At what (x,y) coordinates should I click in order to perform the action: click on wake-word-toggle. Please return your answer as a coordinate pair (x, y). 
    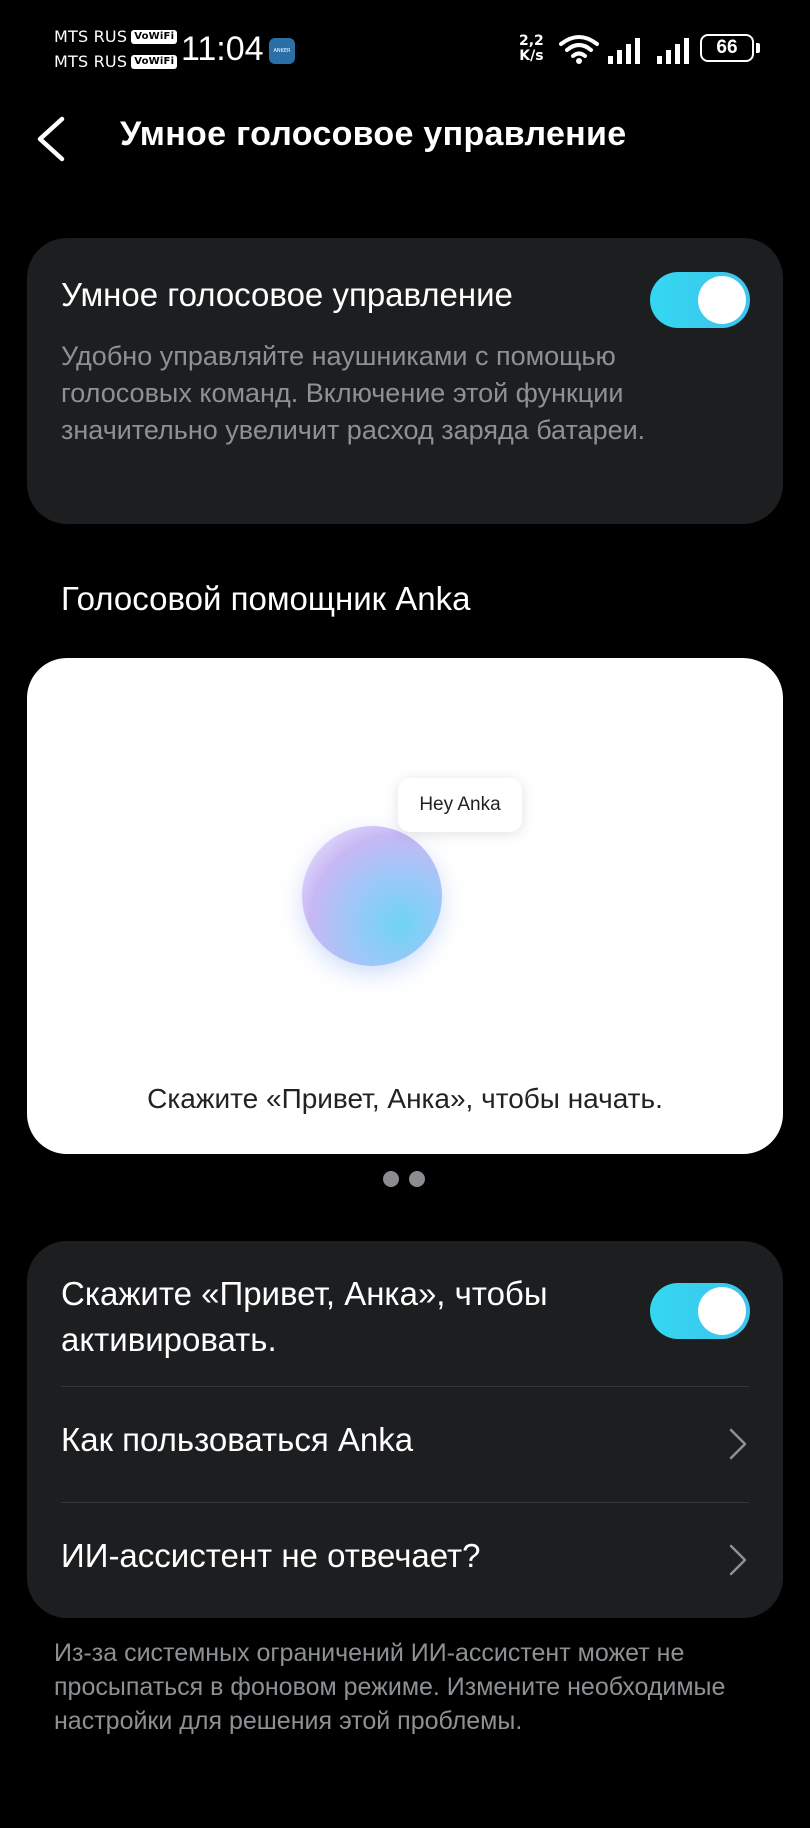
    Looking at the image, I should click on (700, 1311).